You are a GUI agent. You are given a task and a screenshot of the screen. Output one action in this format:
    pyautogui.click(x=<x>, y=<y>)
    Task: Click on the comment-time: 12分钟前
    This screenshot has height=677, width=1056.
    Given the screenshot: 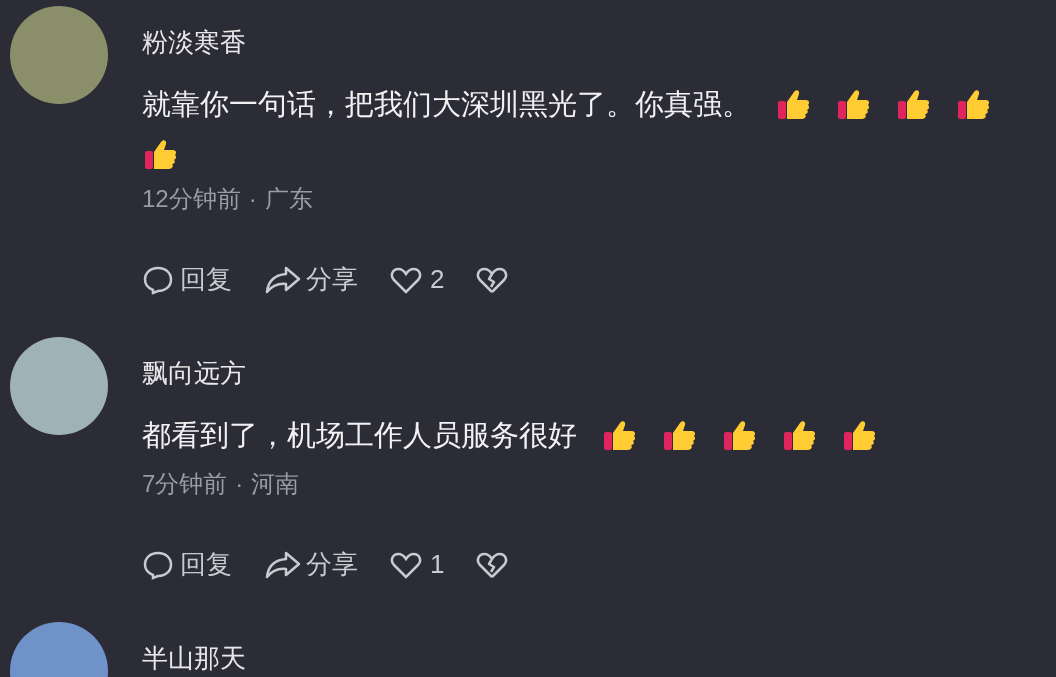 What is the action you would take?
    pyautogui.click(x=191, y=199)
    